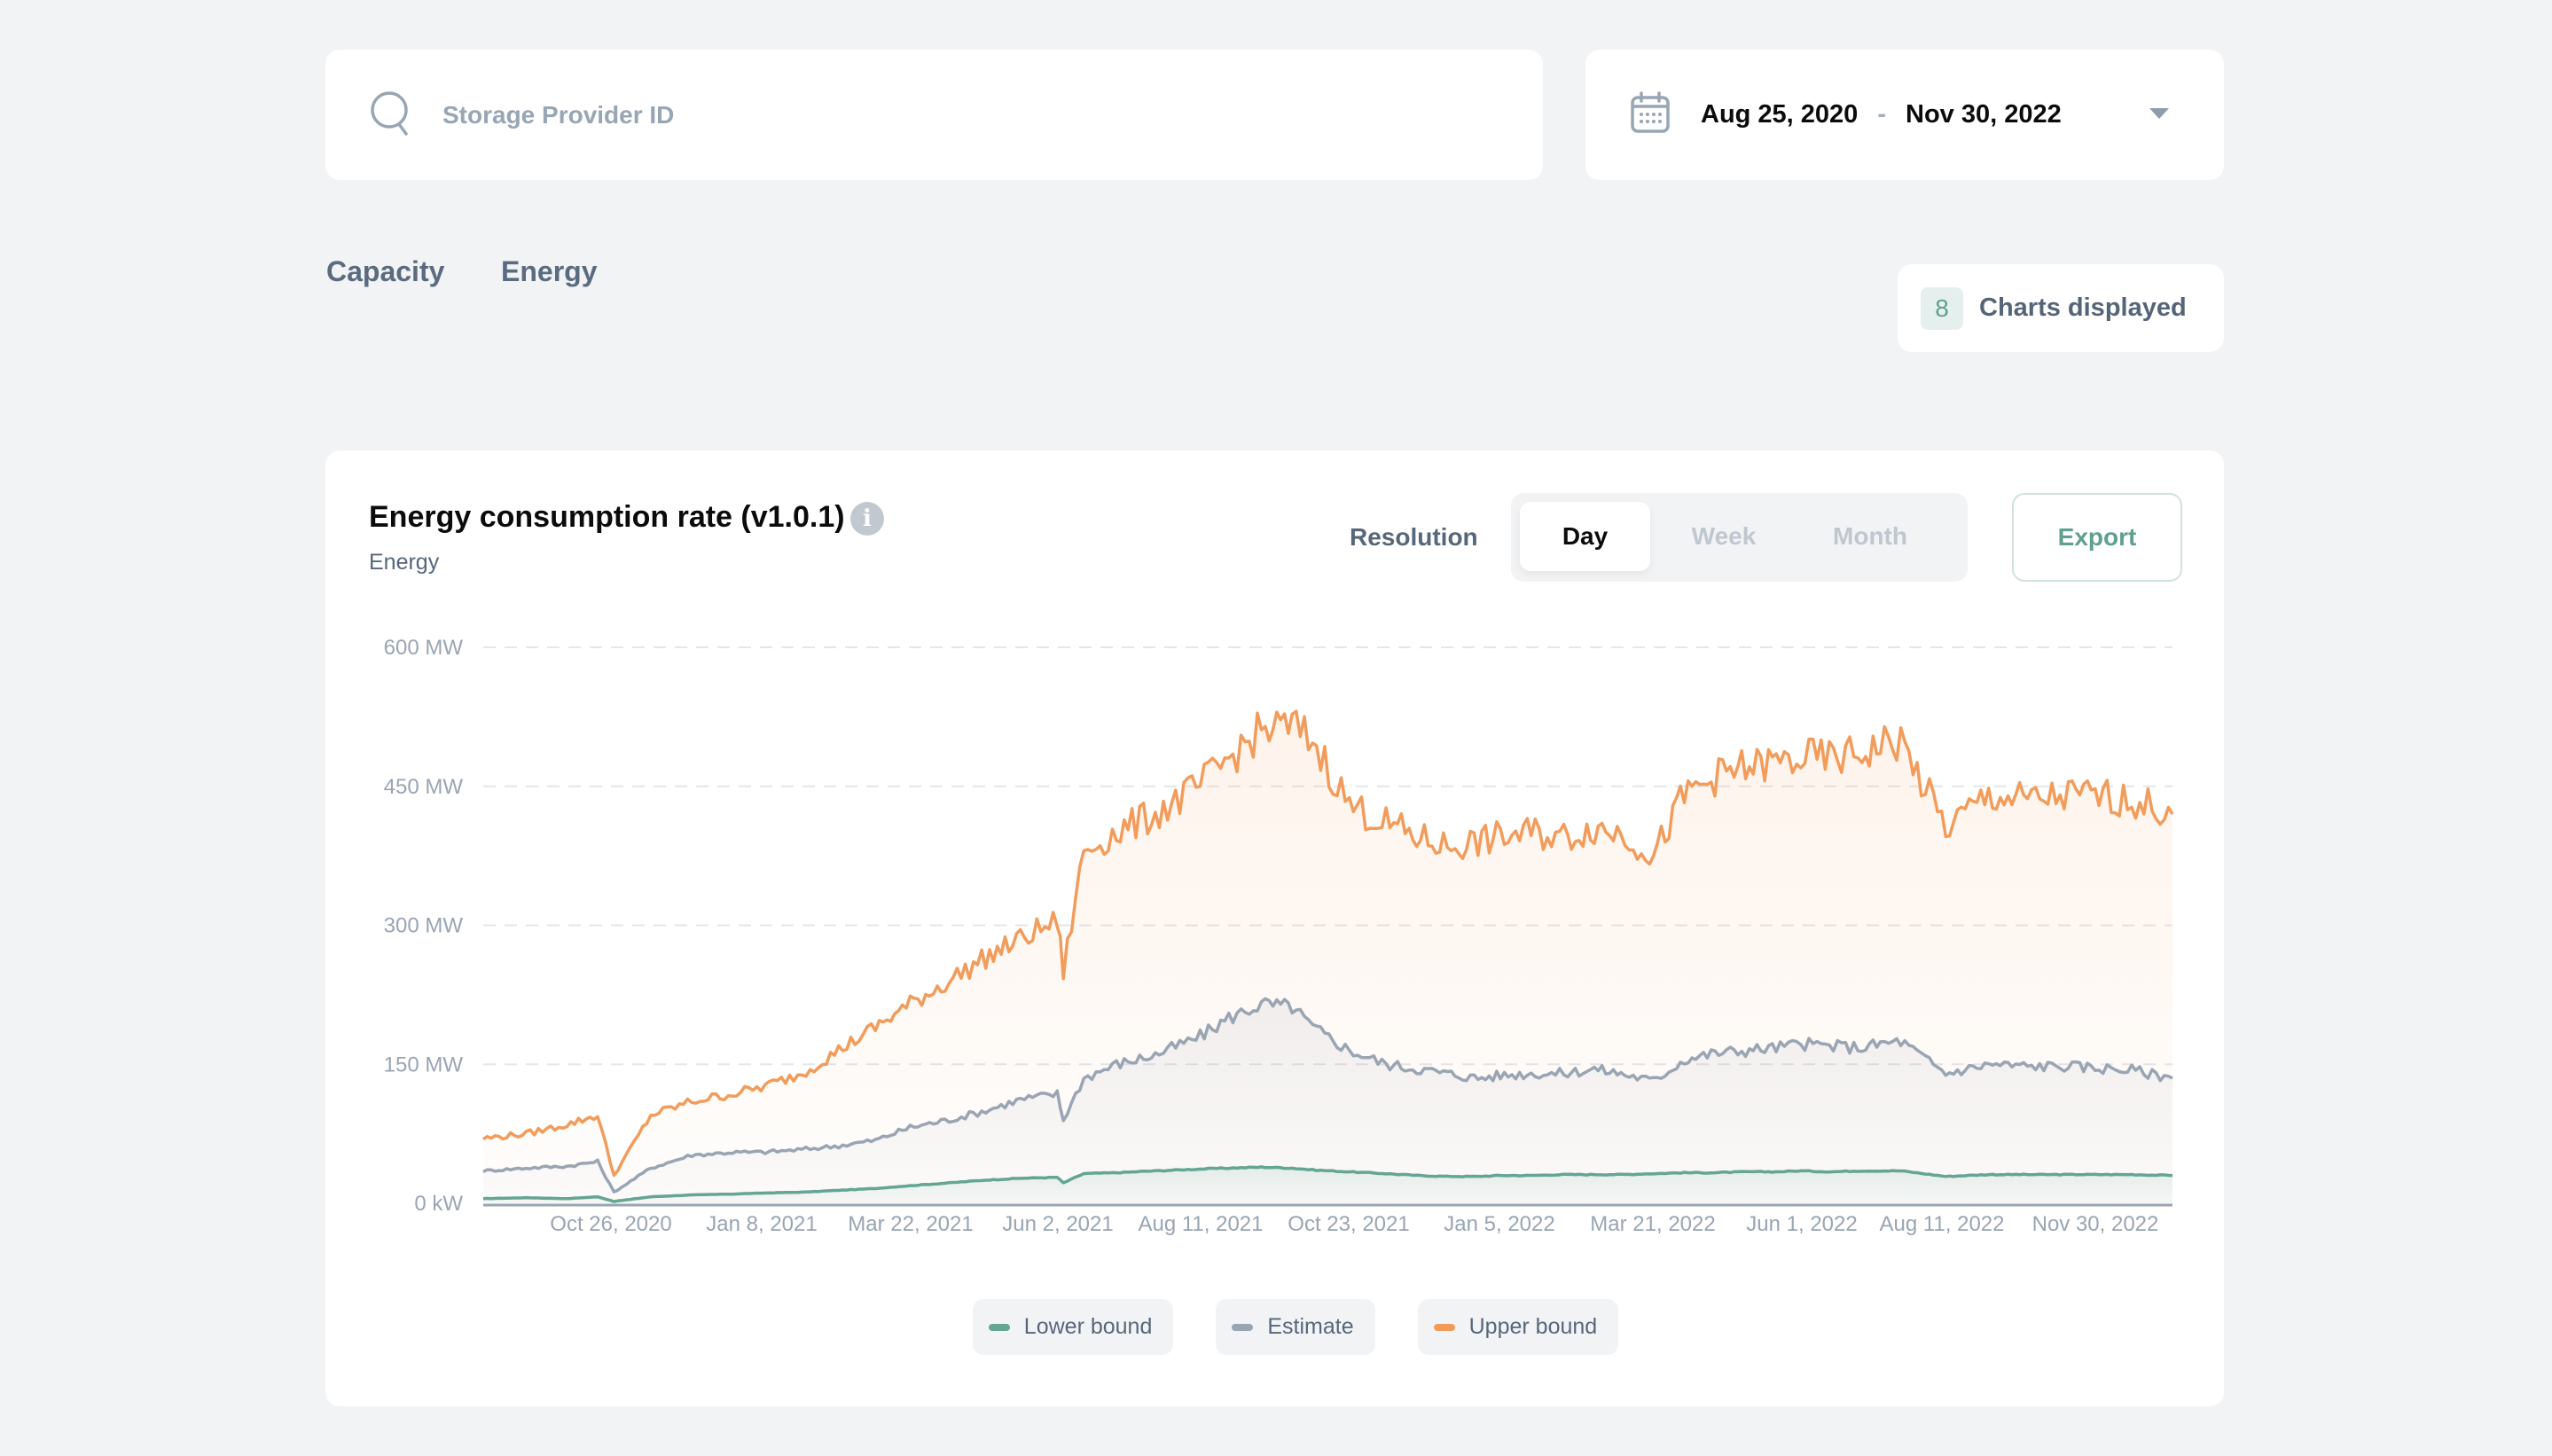 Image resolution: width=2552 pixels, height=1456 pixels. Describe the element at coordinates (999, 1327) in the screenshot. I see `legend-swatch-lower-bound` at that location.